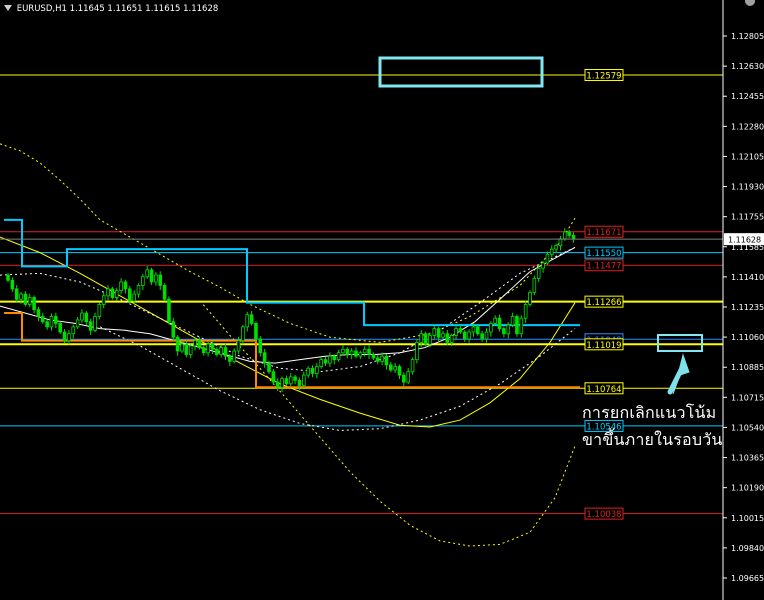 Image resolution: width=764 pixels, height=600 pixels. I want to click on price-level-label-text: 1.11266, so click(603, 303).